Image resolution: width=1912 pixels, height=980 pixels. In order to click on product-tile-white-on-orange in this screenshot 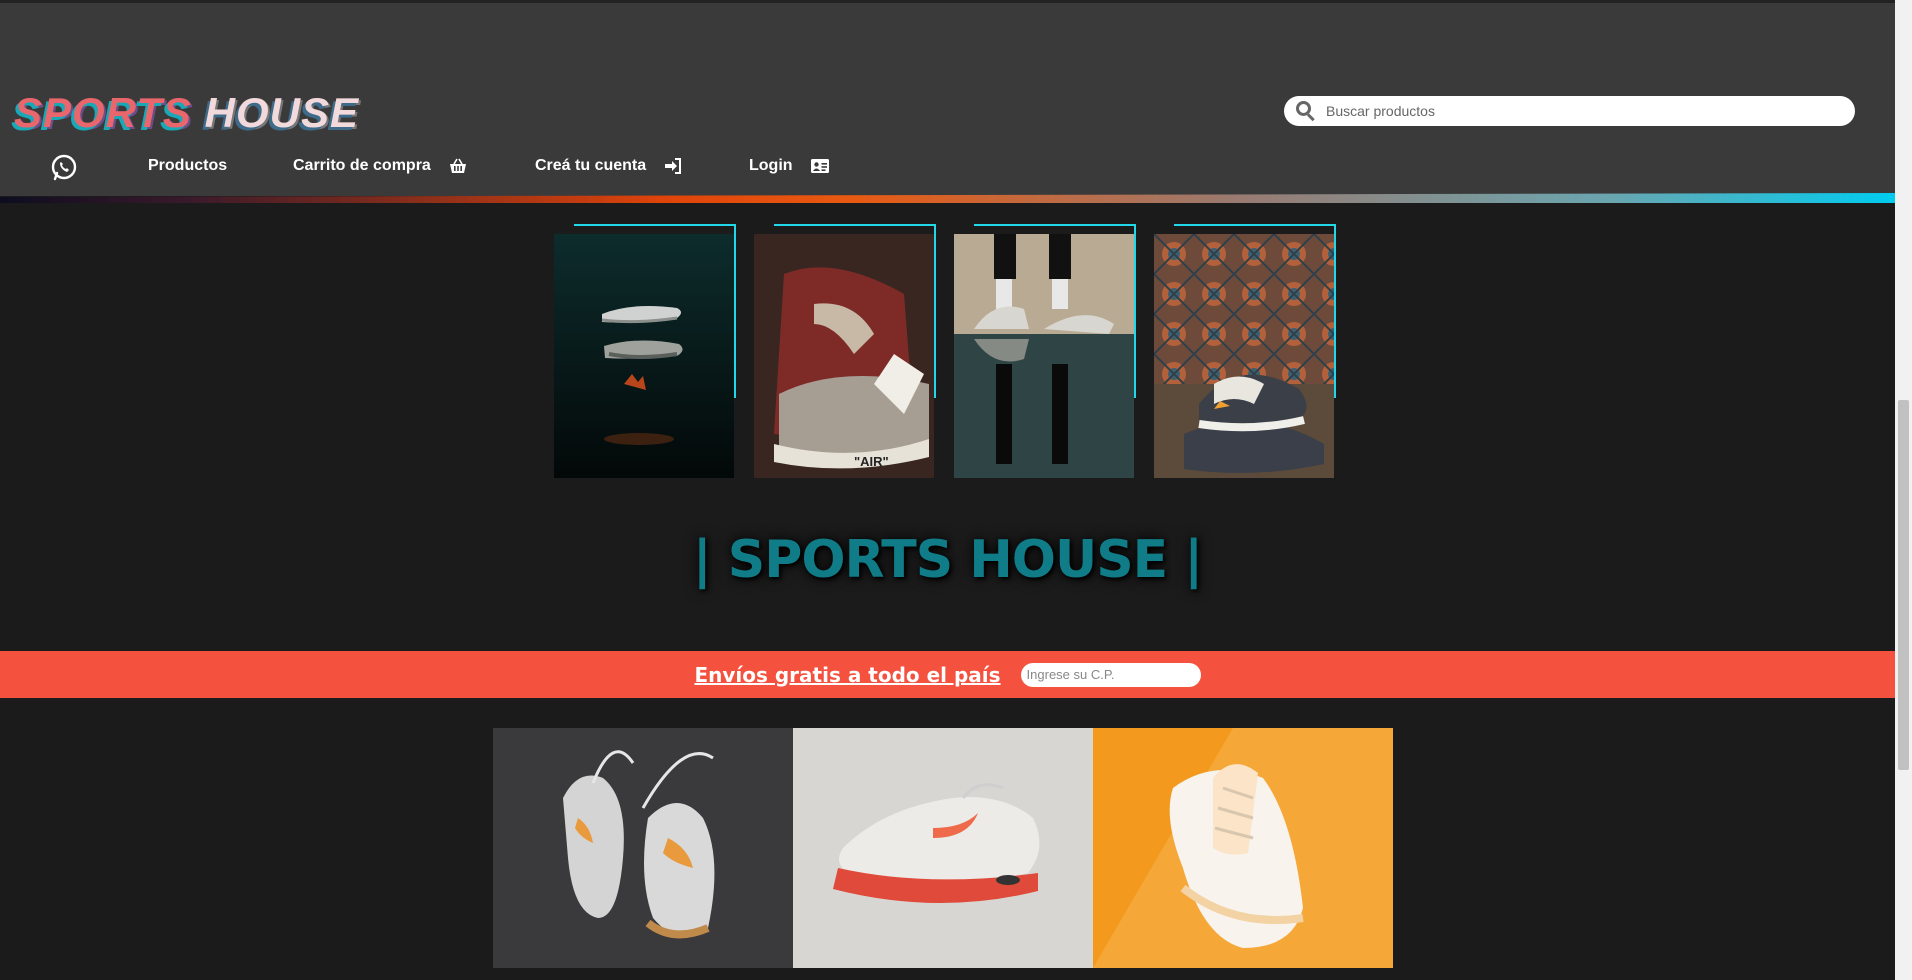, I will do `click(1243, 848)`.